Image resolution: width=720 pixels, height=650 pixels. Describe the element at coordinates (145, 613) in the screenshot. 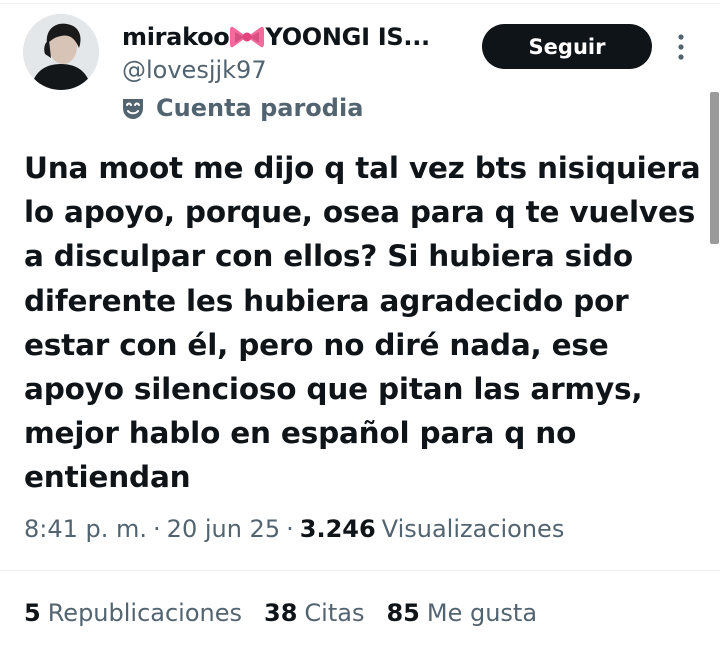

I see `reposts-label: Republicaciones` at that location.